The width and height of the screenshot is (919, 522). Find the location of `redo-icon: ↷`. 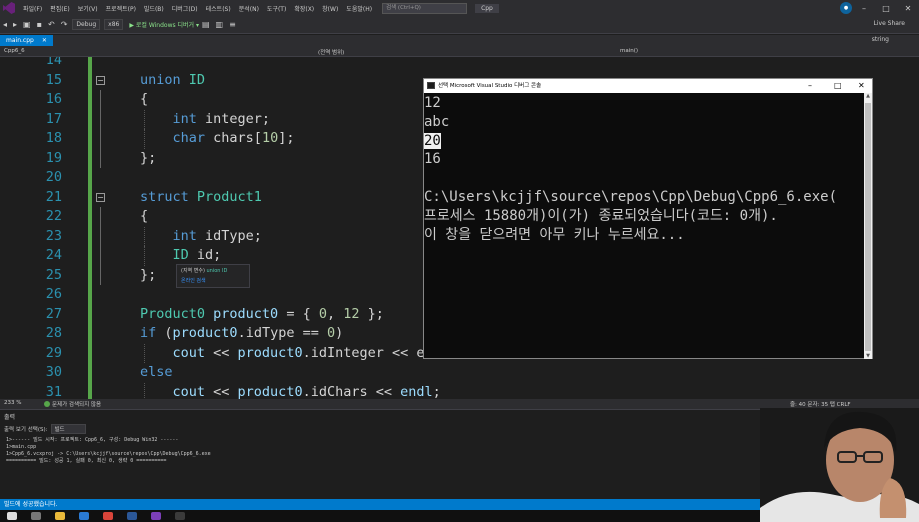

redo-icon: ↷ is located at coordinates (64, 24).